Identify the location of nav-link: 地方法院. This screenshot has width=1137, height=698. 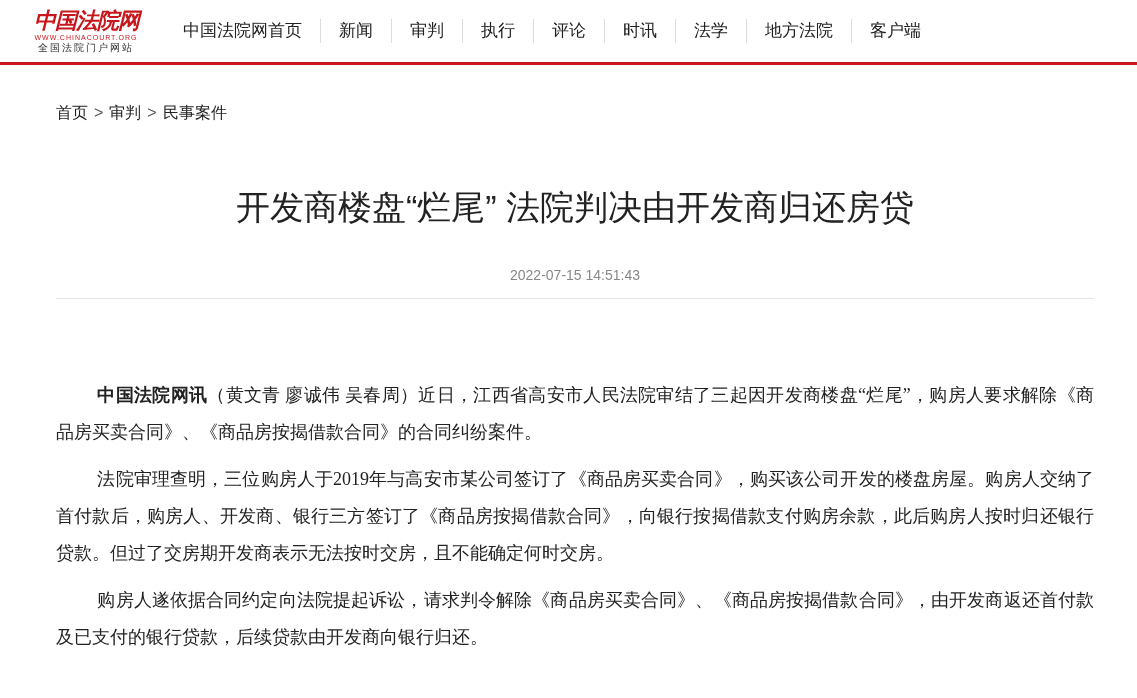
(798, 31).